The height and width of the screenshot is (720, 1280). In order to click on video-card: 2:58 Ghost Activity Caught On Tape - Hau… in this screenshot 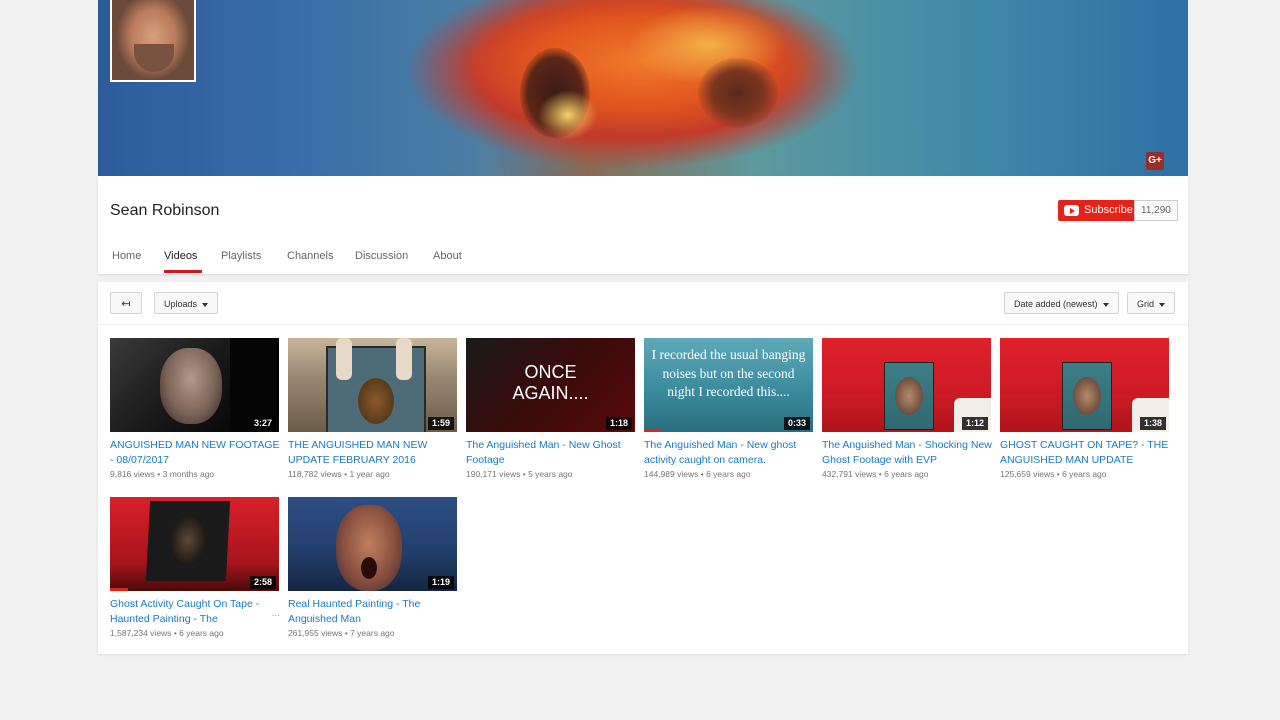, I will do `click(195, 568)`.